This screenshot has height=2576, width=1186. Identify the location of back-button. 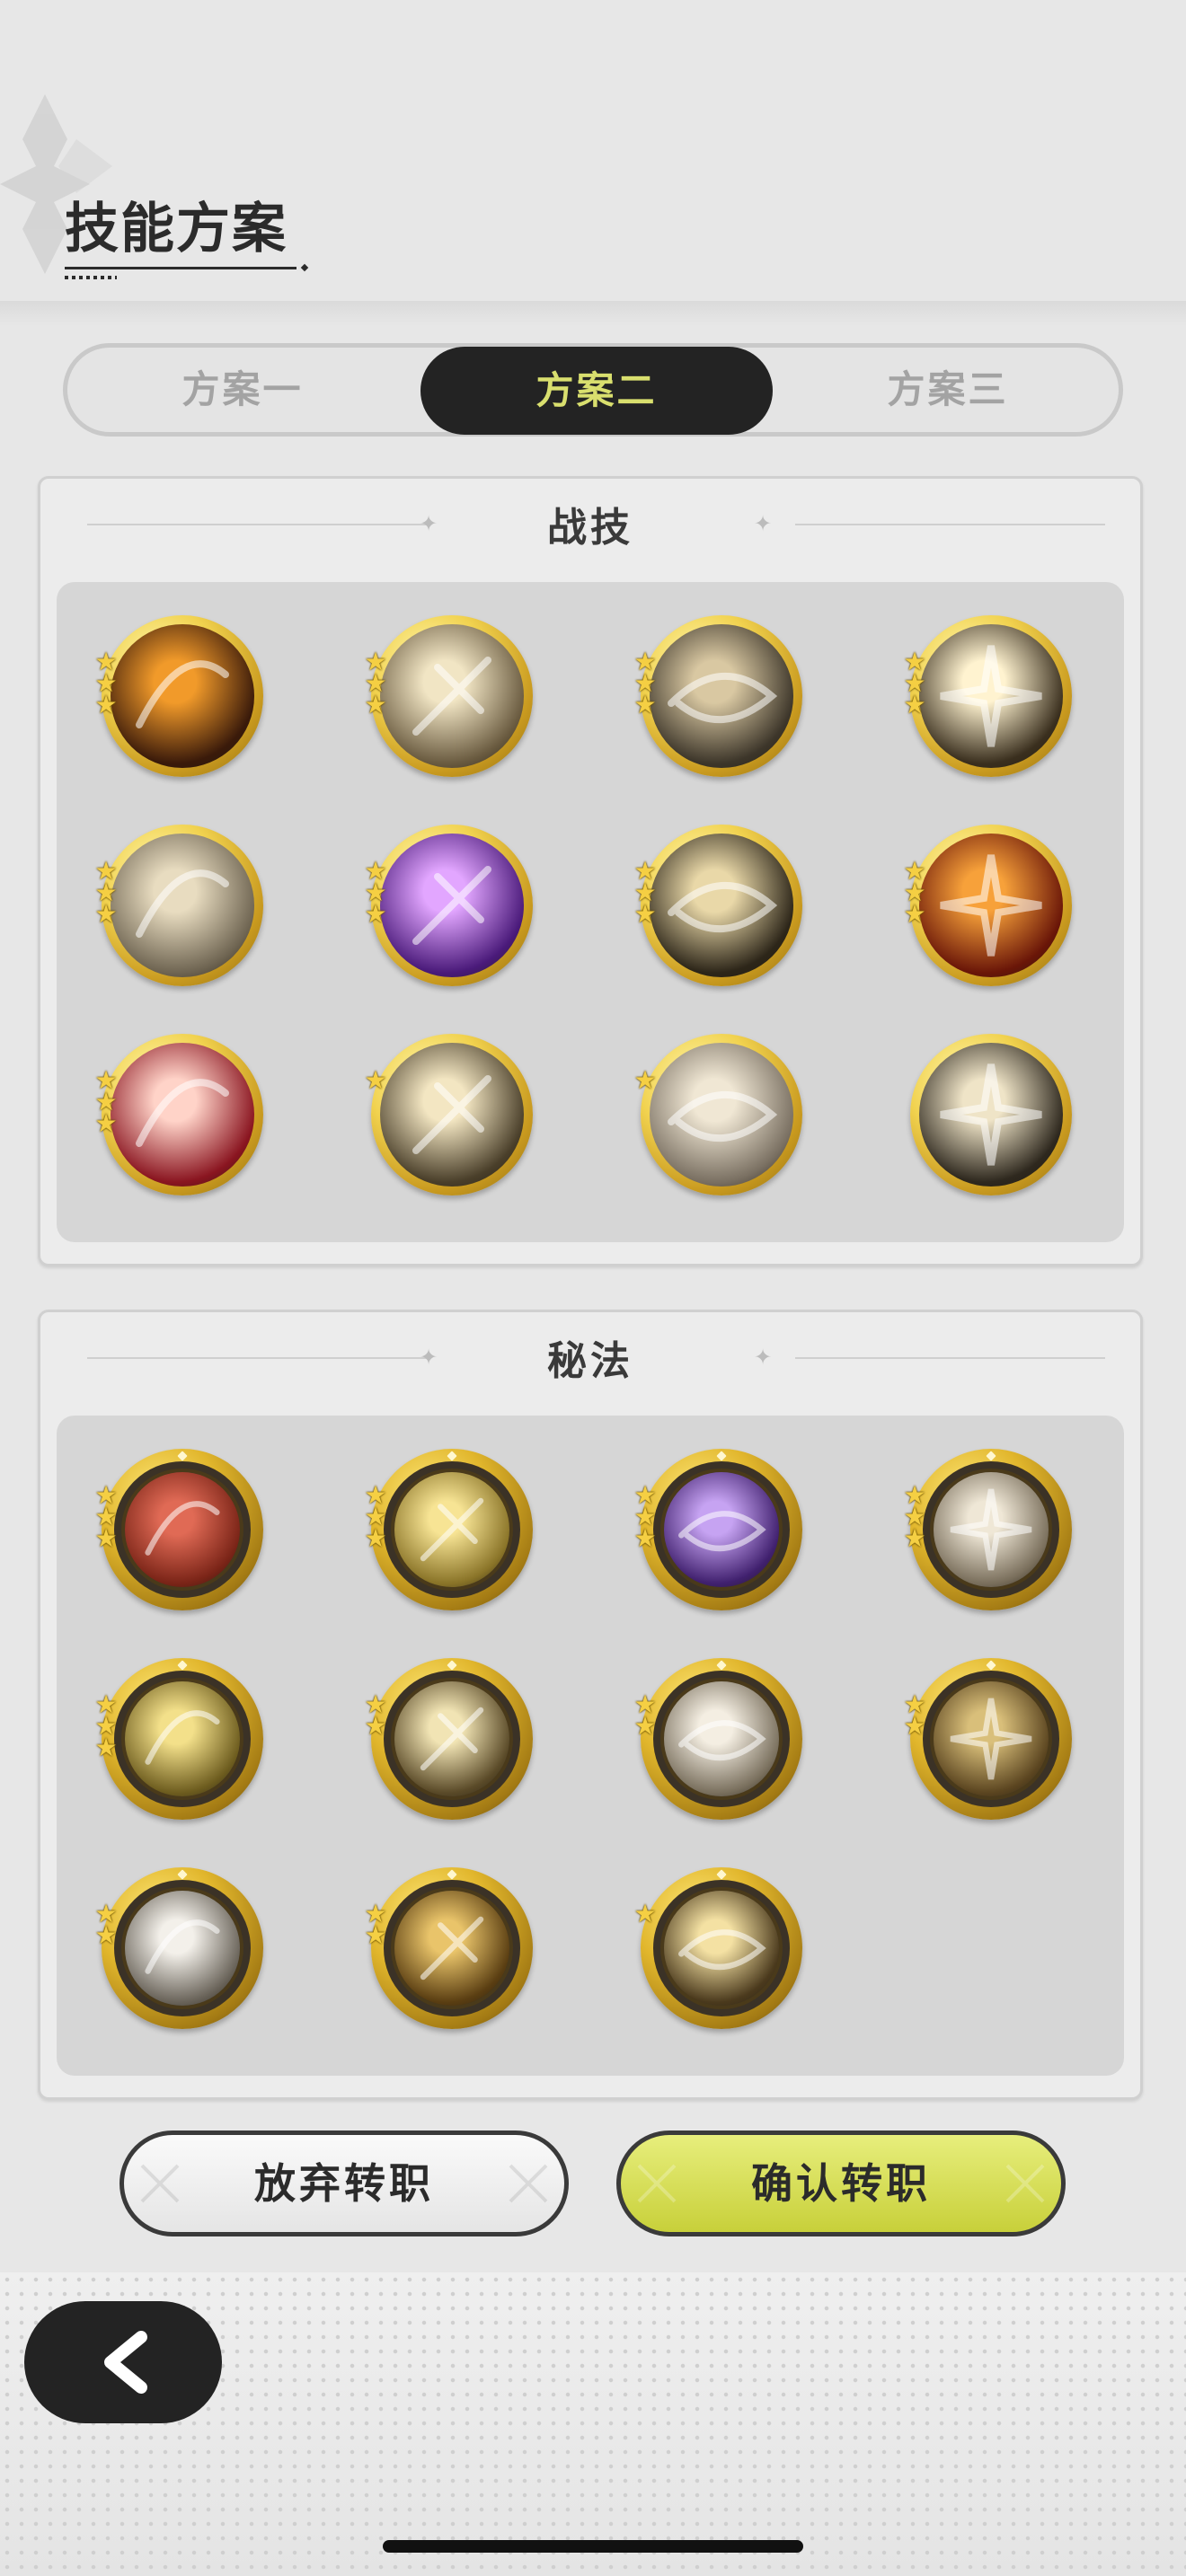
(123, 2362).